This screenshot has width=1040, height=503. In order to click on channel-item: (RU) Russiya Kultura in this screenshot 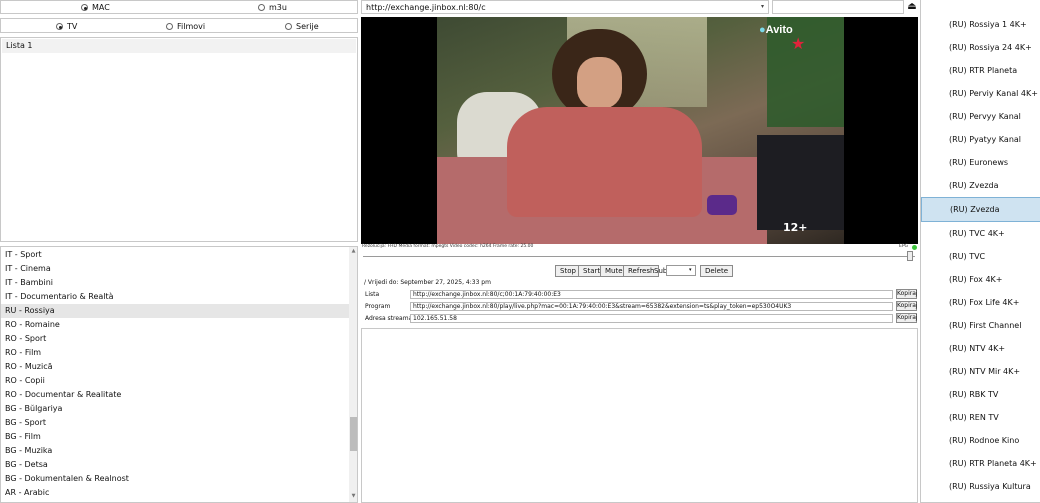, I will do `click(980, 486)`.